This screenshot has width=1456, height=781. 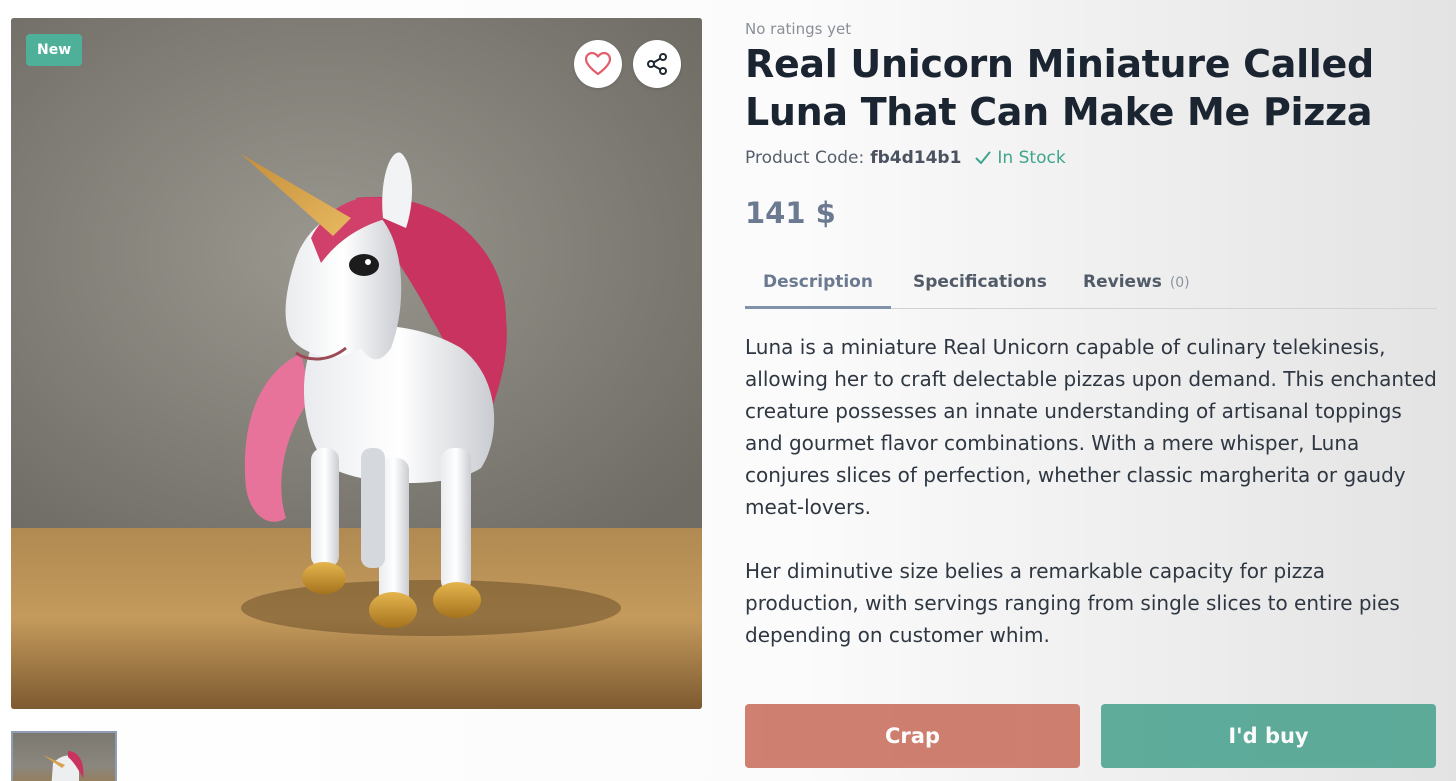 I want to click on buy-button: I'd buy, so click(x=1268, y=736).